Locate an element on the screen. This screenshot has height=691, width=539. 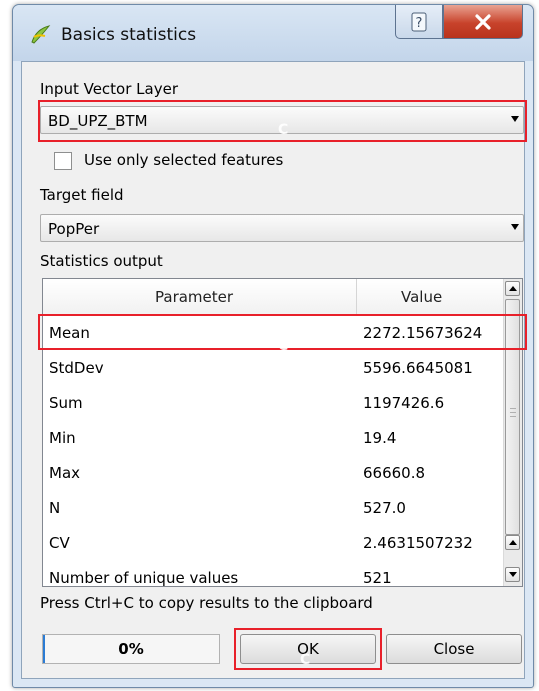
arrow-down-icon is located at coordinates (513, 574).